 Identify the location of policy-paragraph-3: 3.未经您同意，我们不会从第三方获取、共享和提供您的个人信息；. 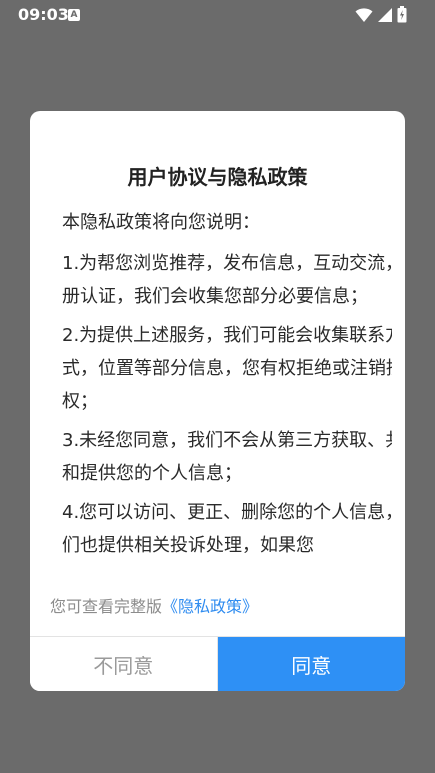
(227, 457).